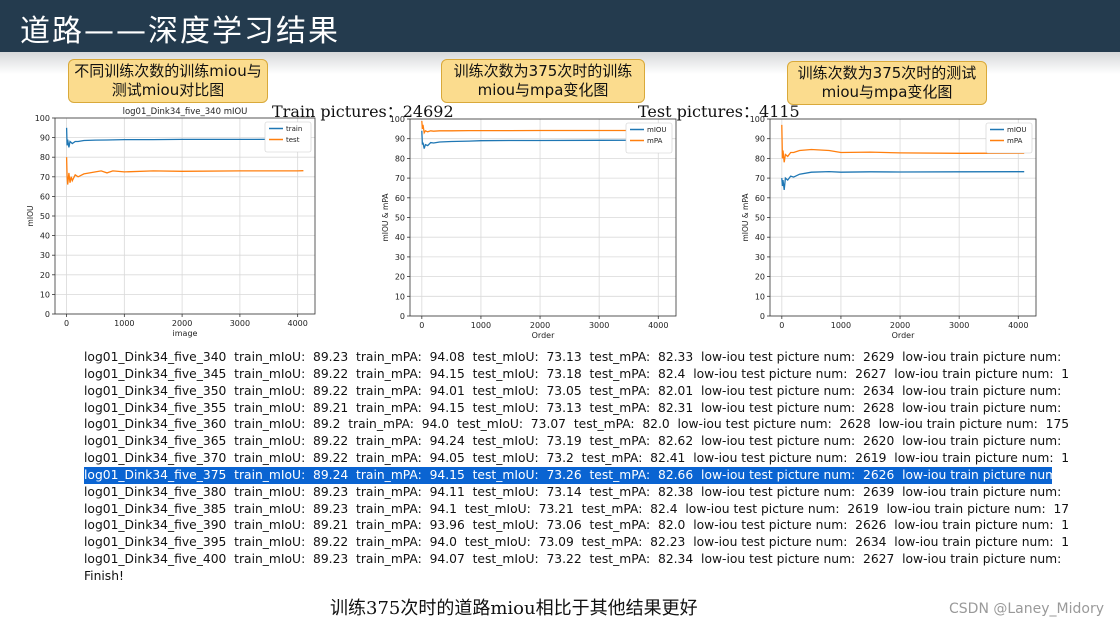  Describe the element at coordinates (560, 26) in the screenshot. I see `slide-title-bar: 道路——深度学习结果` at that location.